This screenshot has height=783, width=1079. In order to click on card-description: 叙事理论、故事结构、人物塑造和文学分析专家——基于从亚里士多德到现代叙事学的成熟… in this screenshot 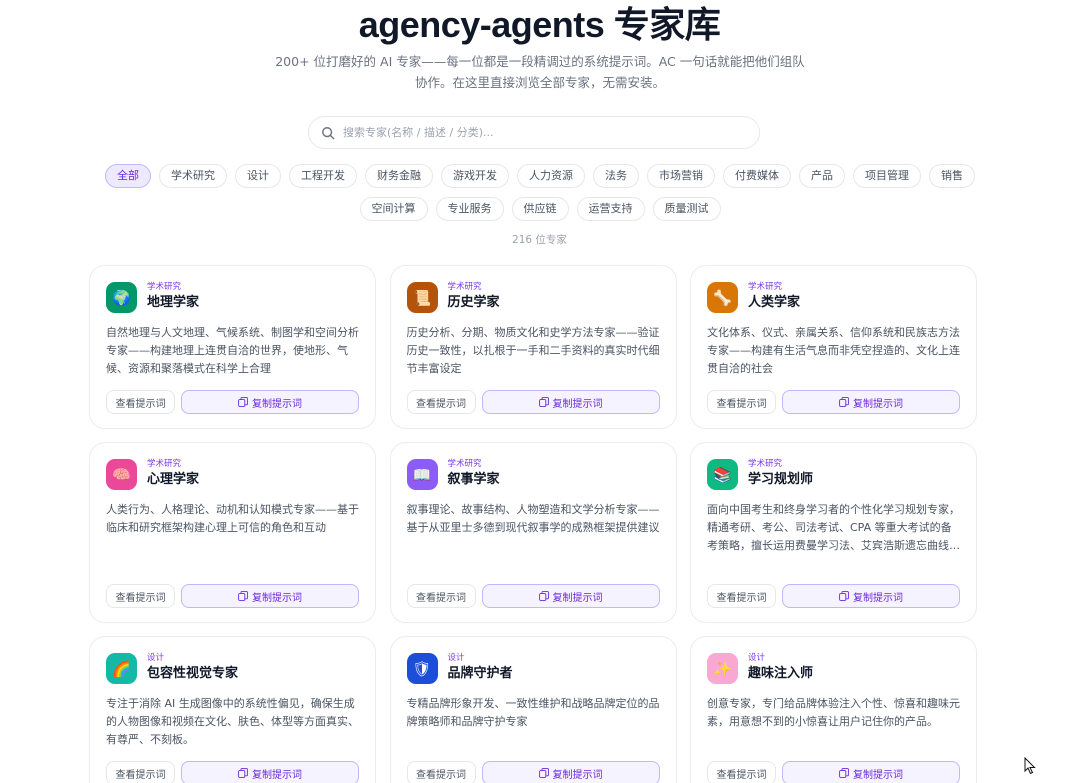, I will do `click(533, 518)`.